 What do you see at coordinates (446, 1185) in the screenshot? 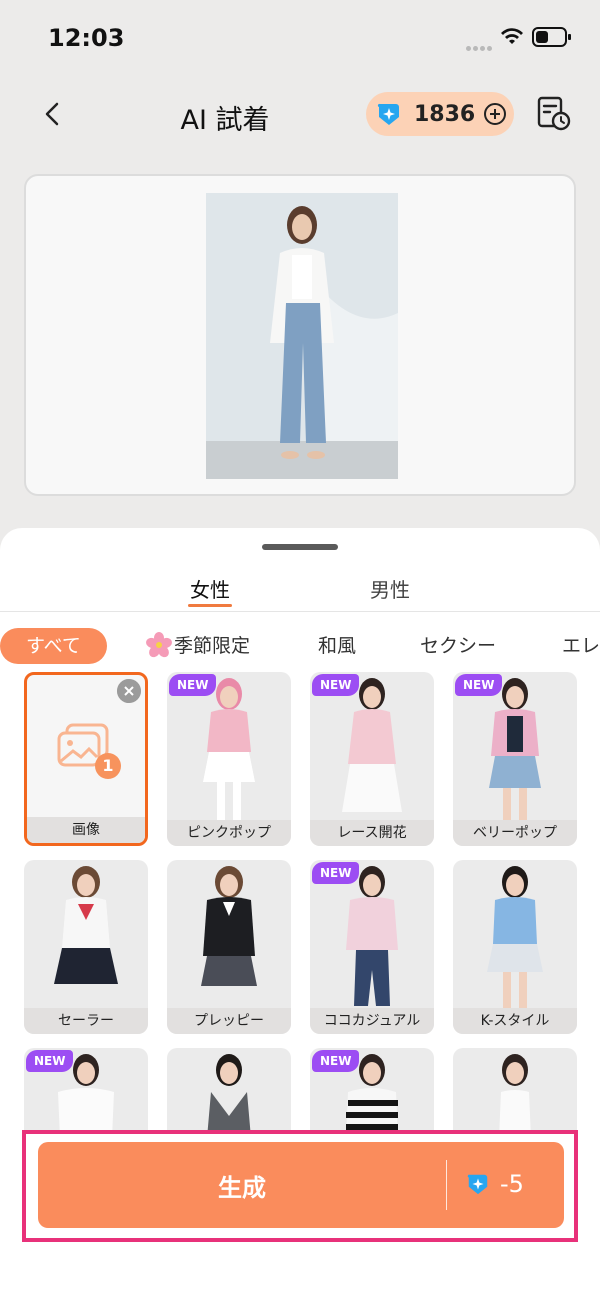
I see `generate-divider` at bounding box center [446, 1185].